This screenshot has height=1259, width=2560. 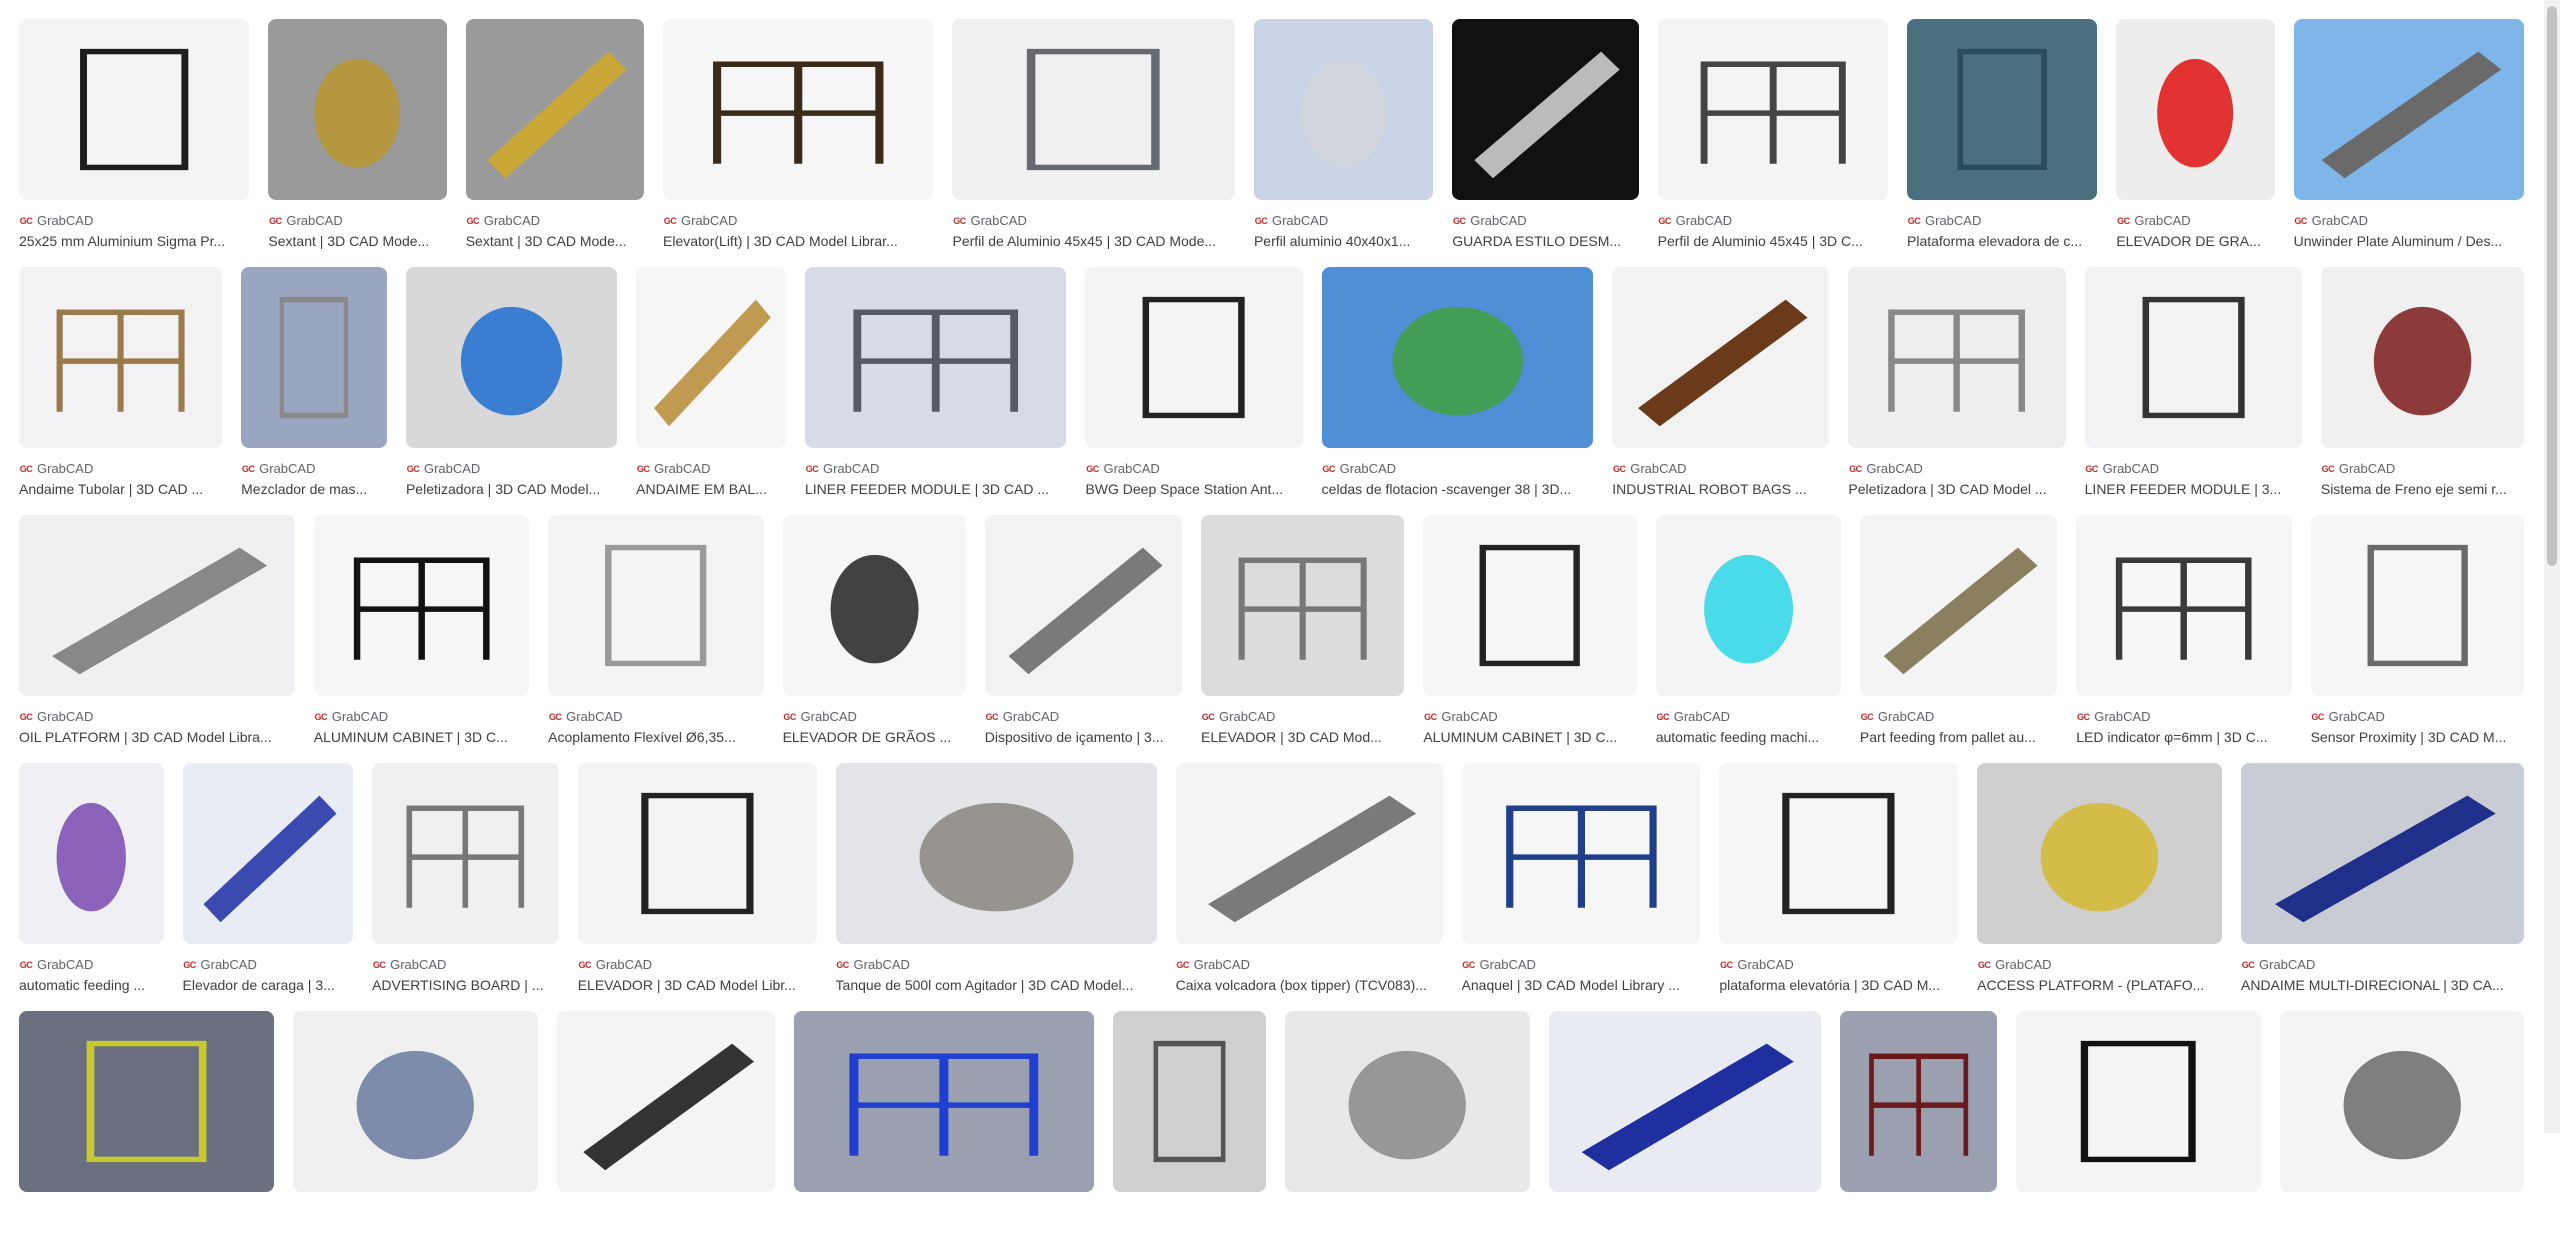 I want to click on scrollbar, so click(x=2552, y=566).